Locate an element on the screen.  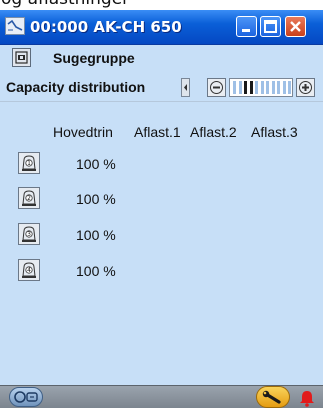
caption-fragment-text: og aflastninger is located at coordinates (65, 4).